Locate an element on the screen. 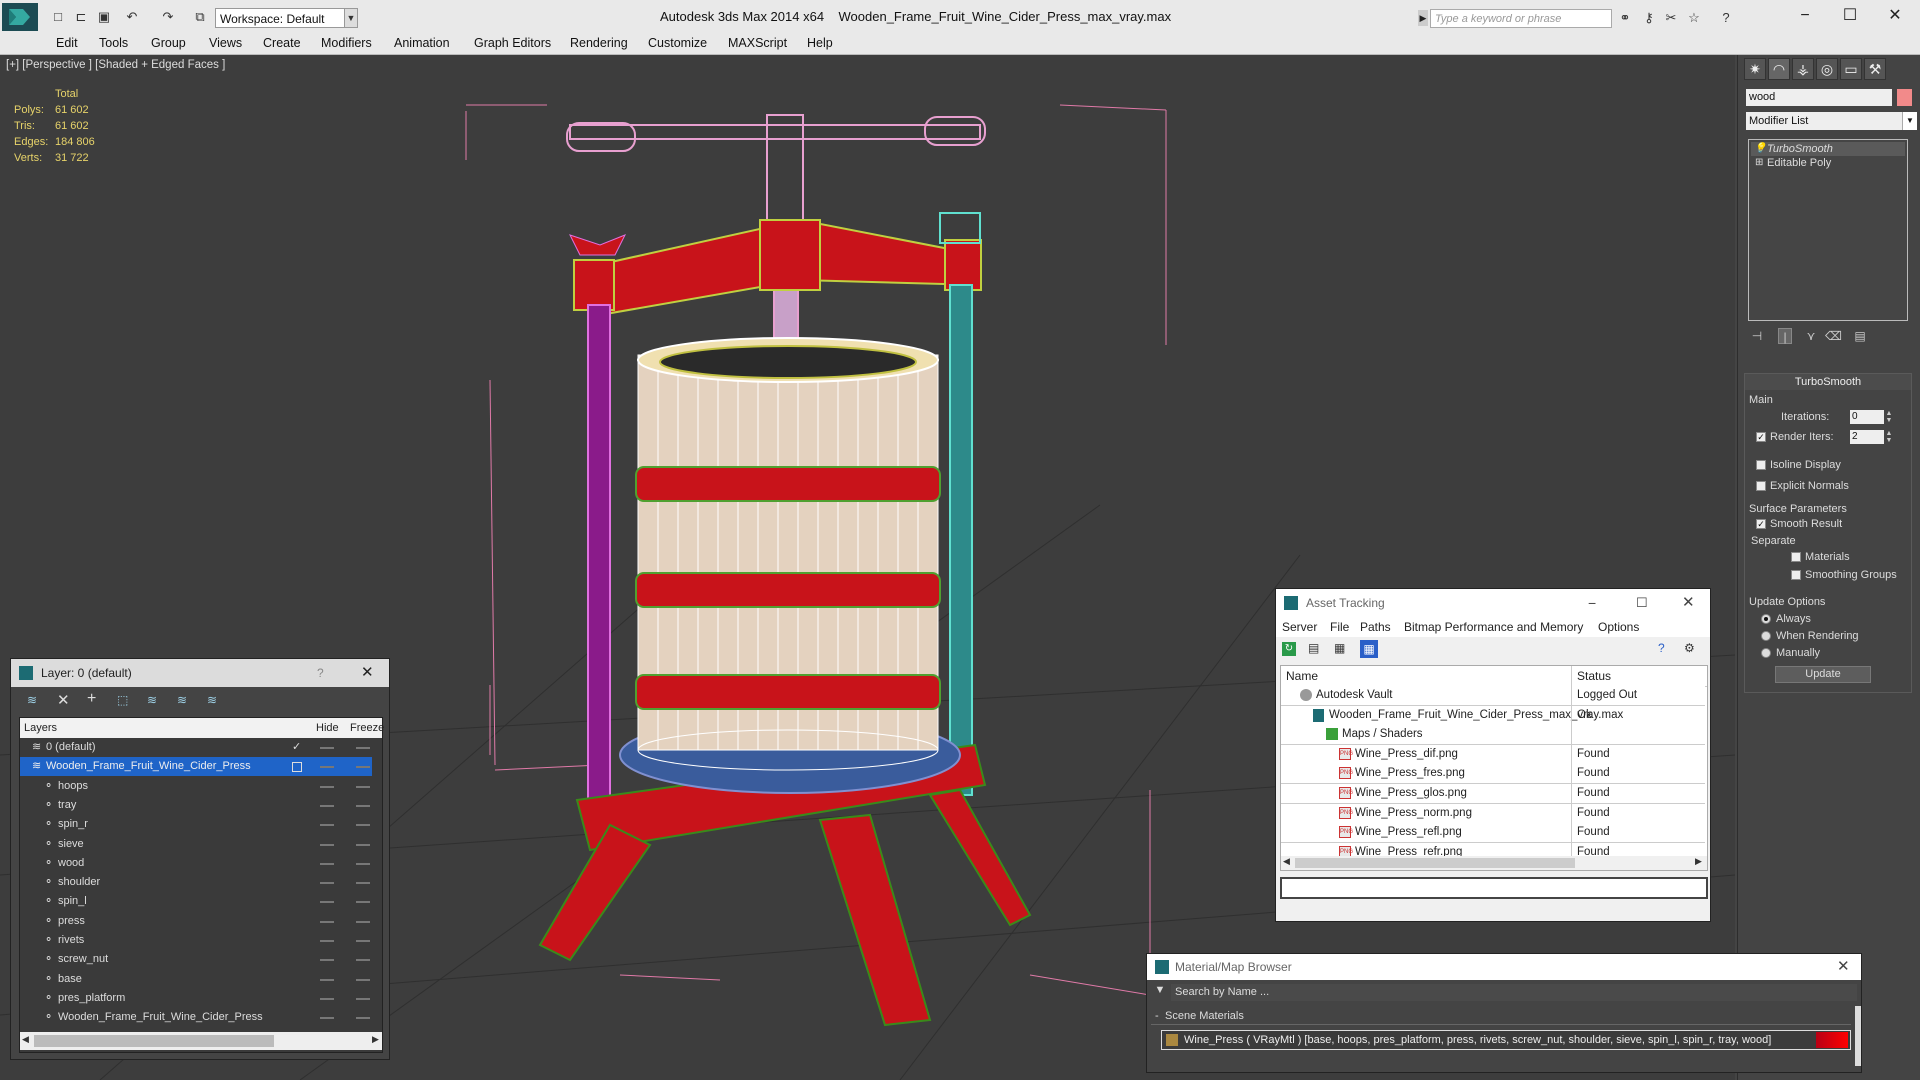 This screenshot has width=1920, height=1080. modifier-stack: 💡 TurboSmooth ⊞ Editable Poly is located at coordinates (1828, 230).